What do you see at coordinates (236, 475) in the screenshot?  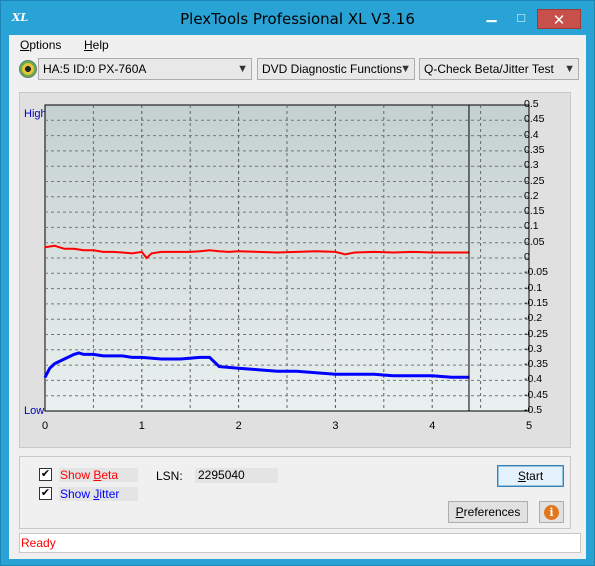 I see `lsn-value: 2295040` at bounding box center [236, 475].